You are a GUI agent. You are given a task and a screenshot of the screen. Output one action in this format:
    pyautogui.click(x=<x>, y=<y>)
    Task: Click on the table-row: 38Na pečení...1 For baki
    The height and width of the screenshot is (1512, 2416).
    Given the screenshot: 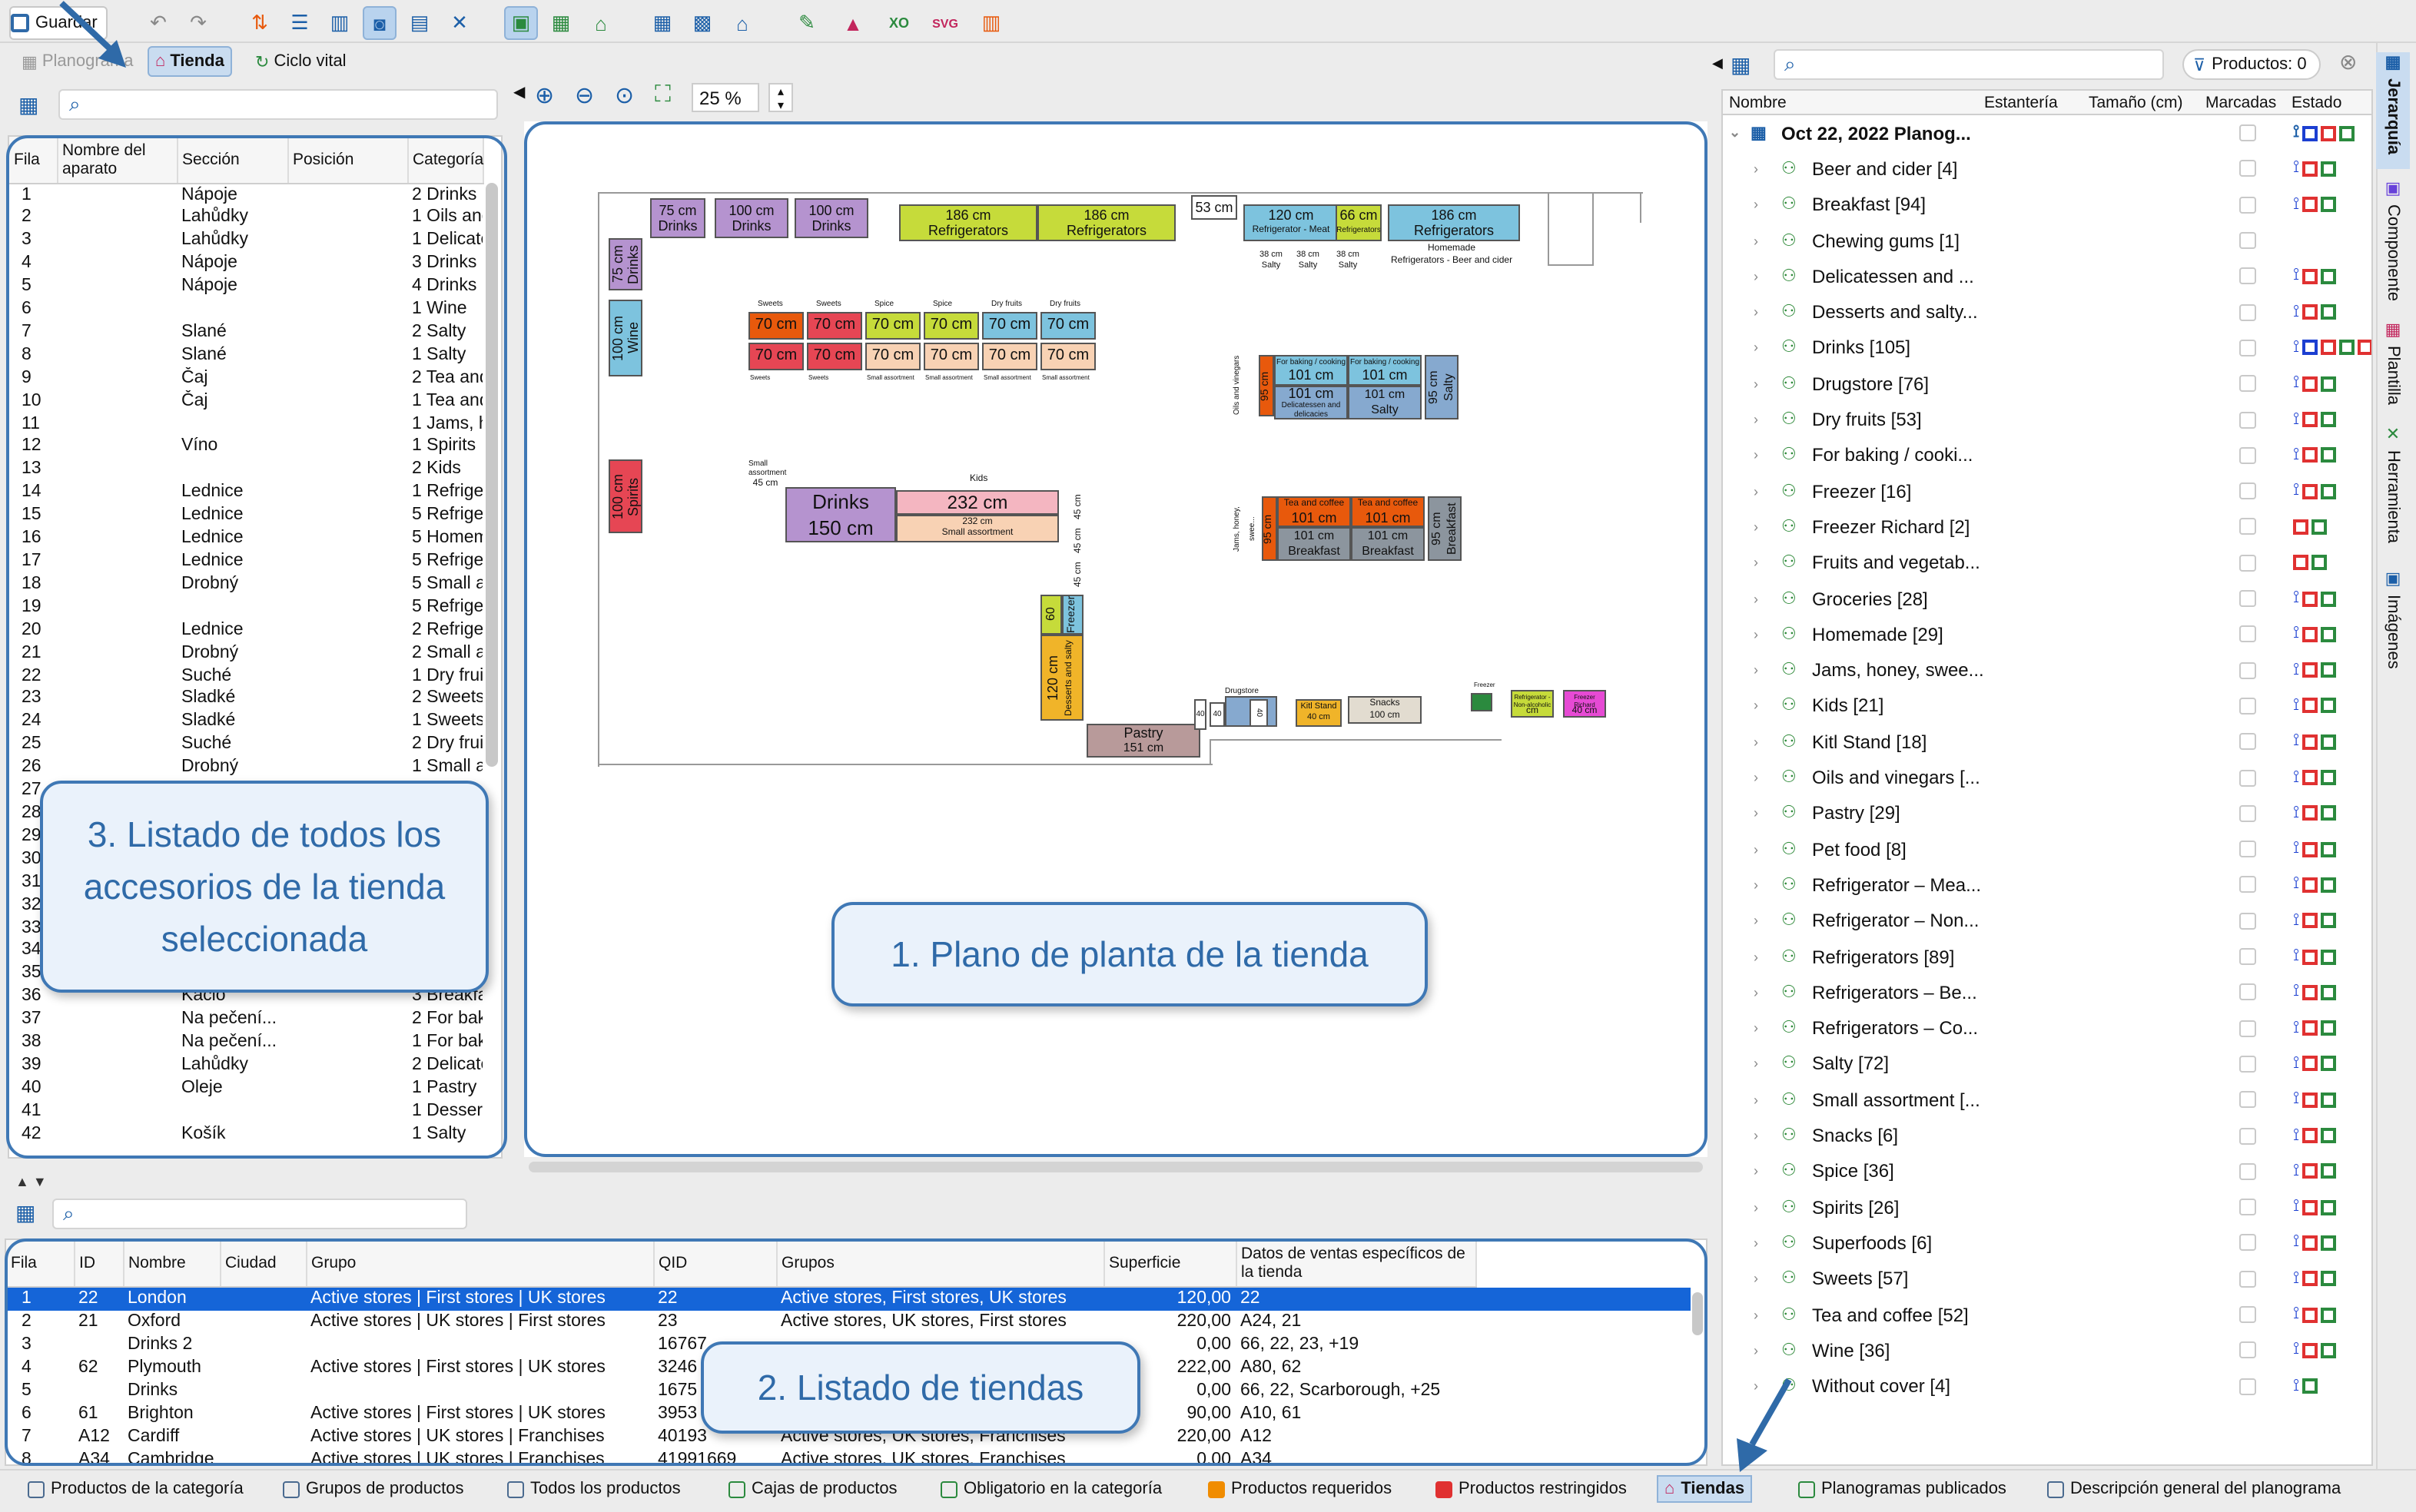 What is the action you would take?
    pyautogui.click(x=246, y=1042)
    